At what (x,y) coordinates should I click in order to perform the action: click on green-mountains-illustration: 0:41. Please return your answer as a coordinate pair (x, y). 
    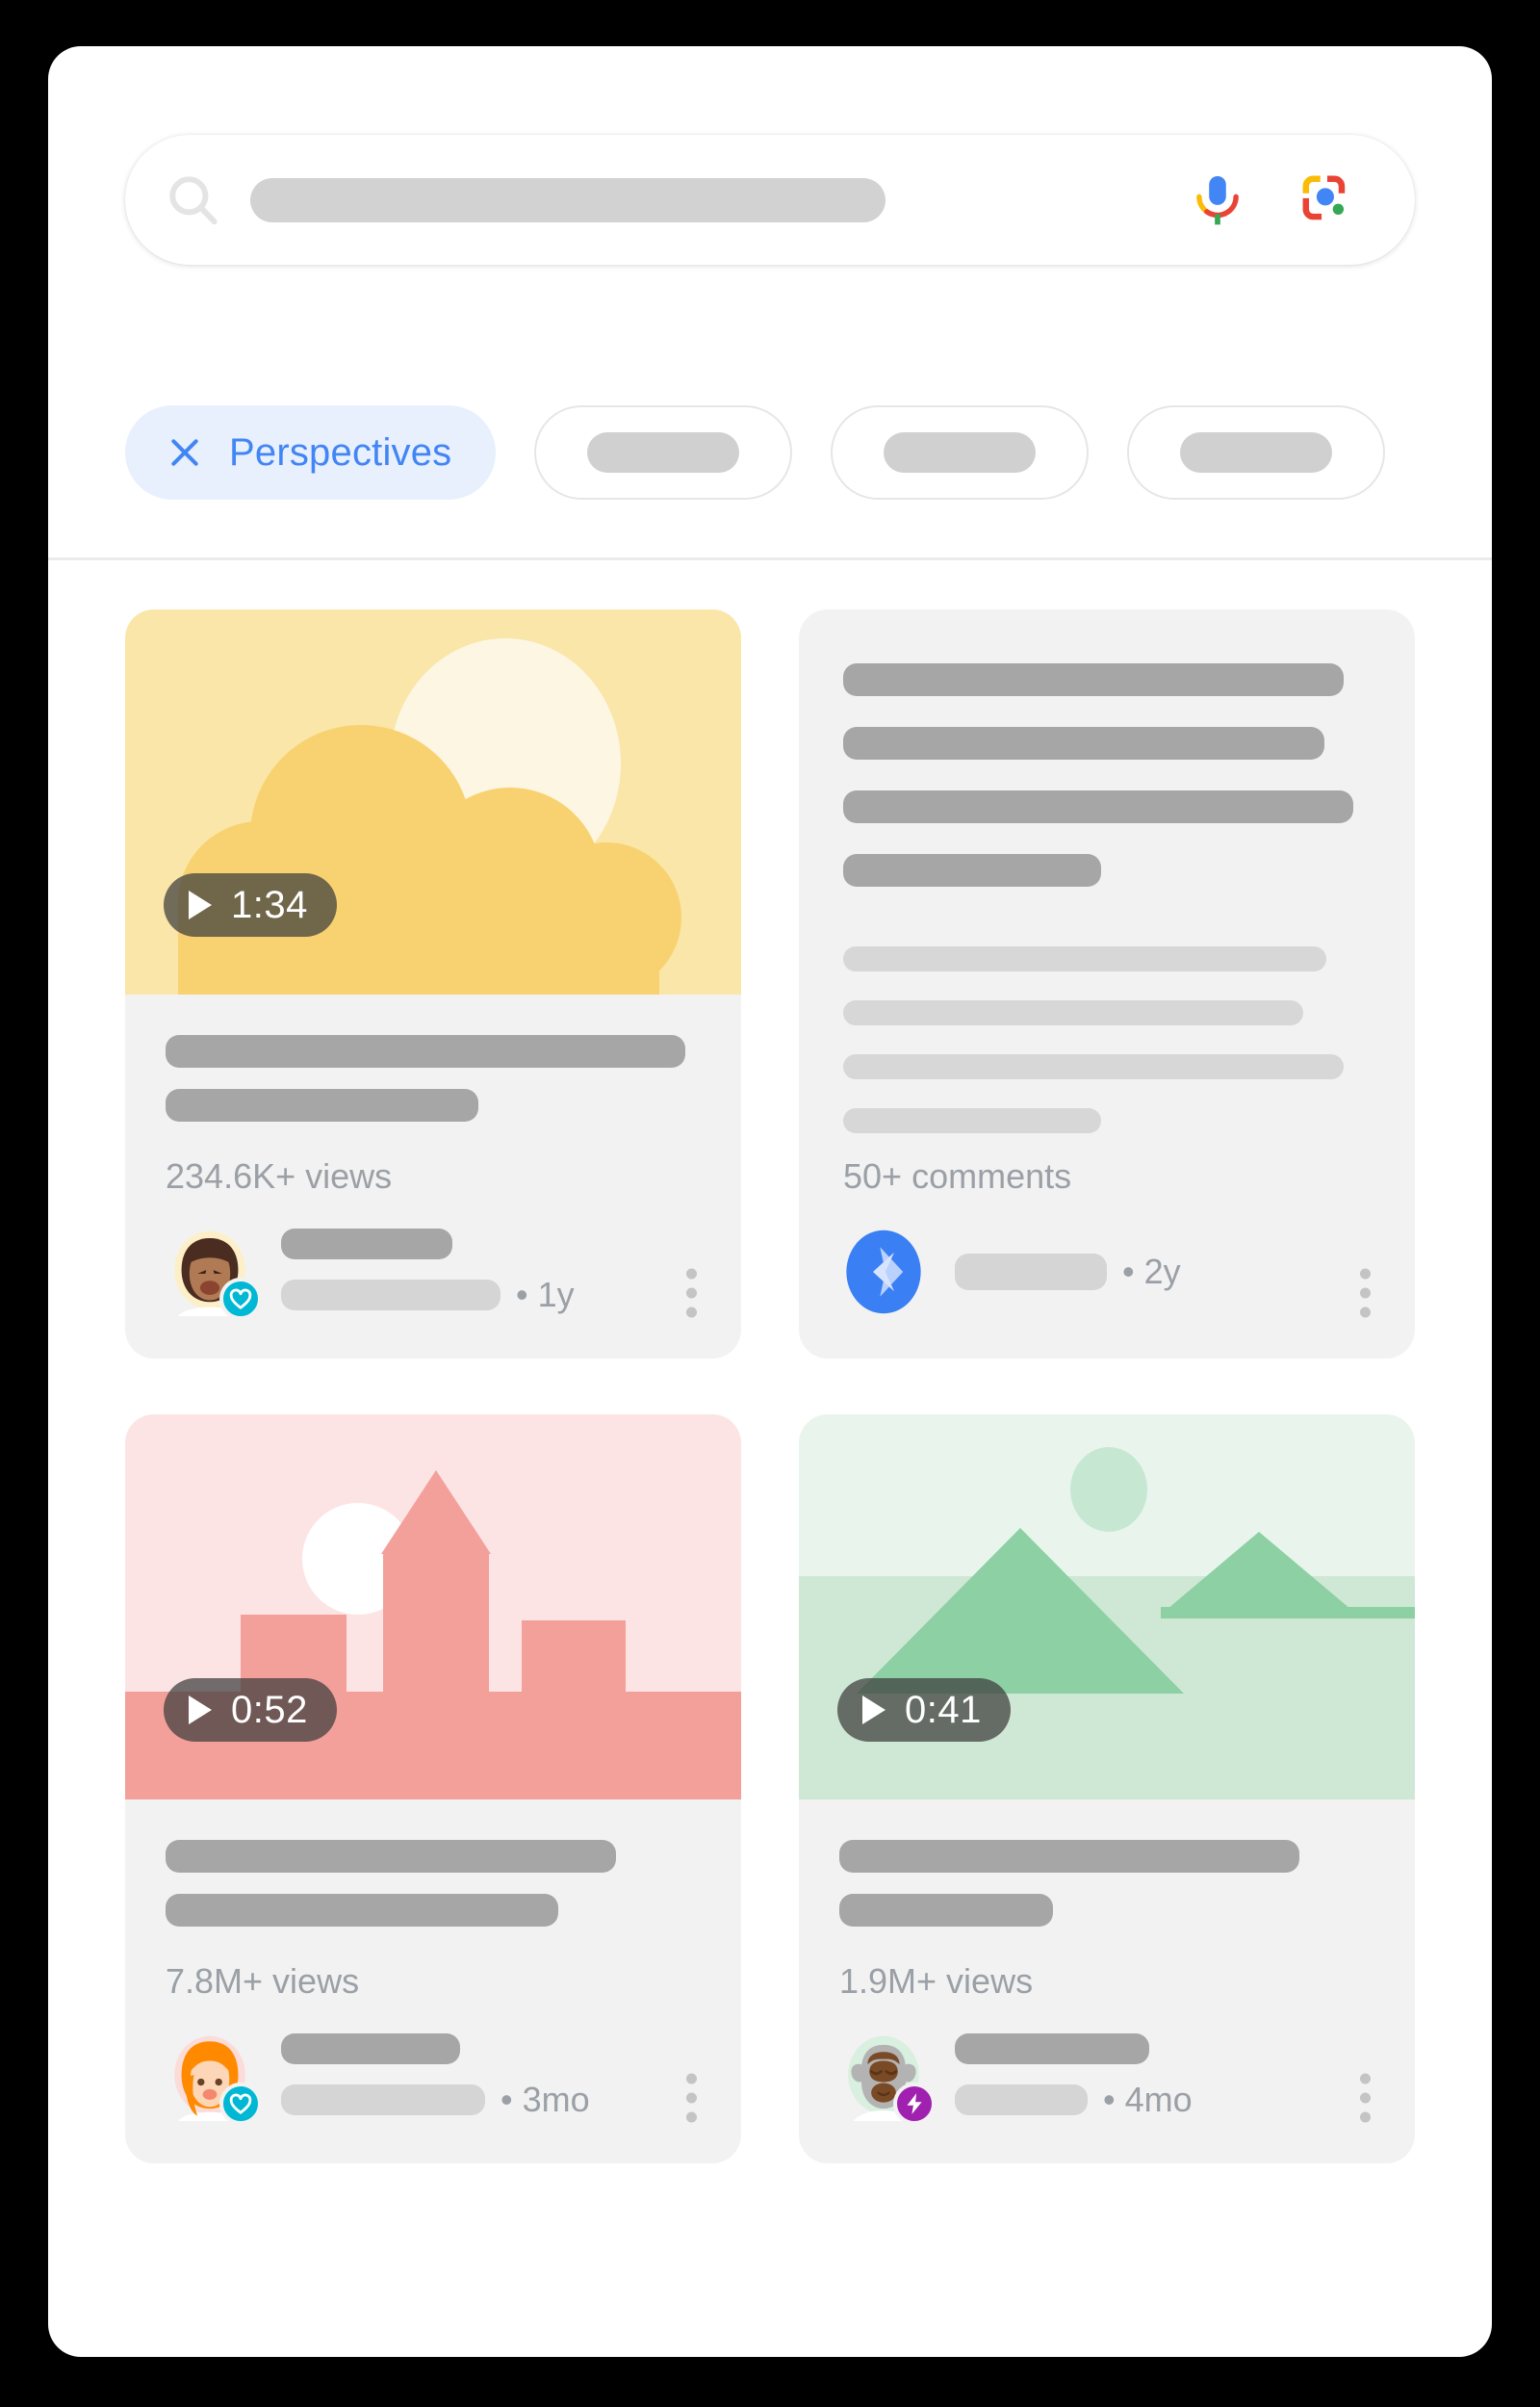
    Looking at the image, I should click on (1107, 1606).